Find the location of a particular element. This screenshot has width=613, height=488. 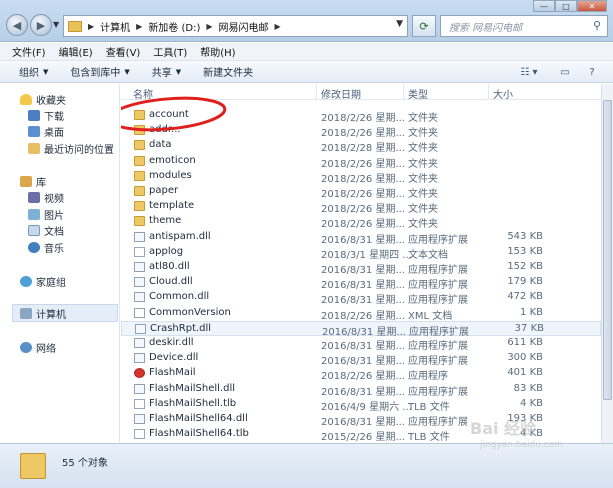

file-size: 472 KB is located at coordinates (525, 297).